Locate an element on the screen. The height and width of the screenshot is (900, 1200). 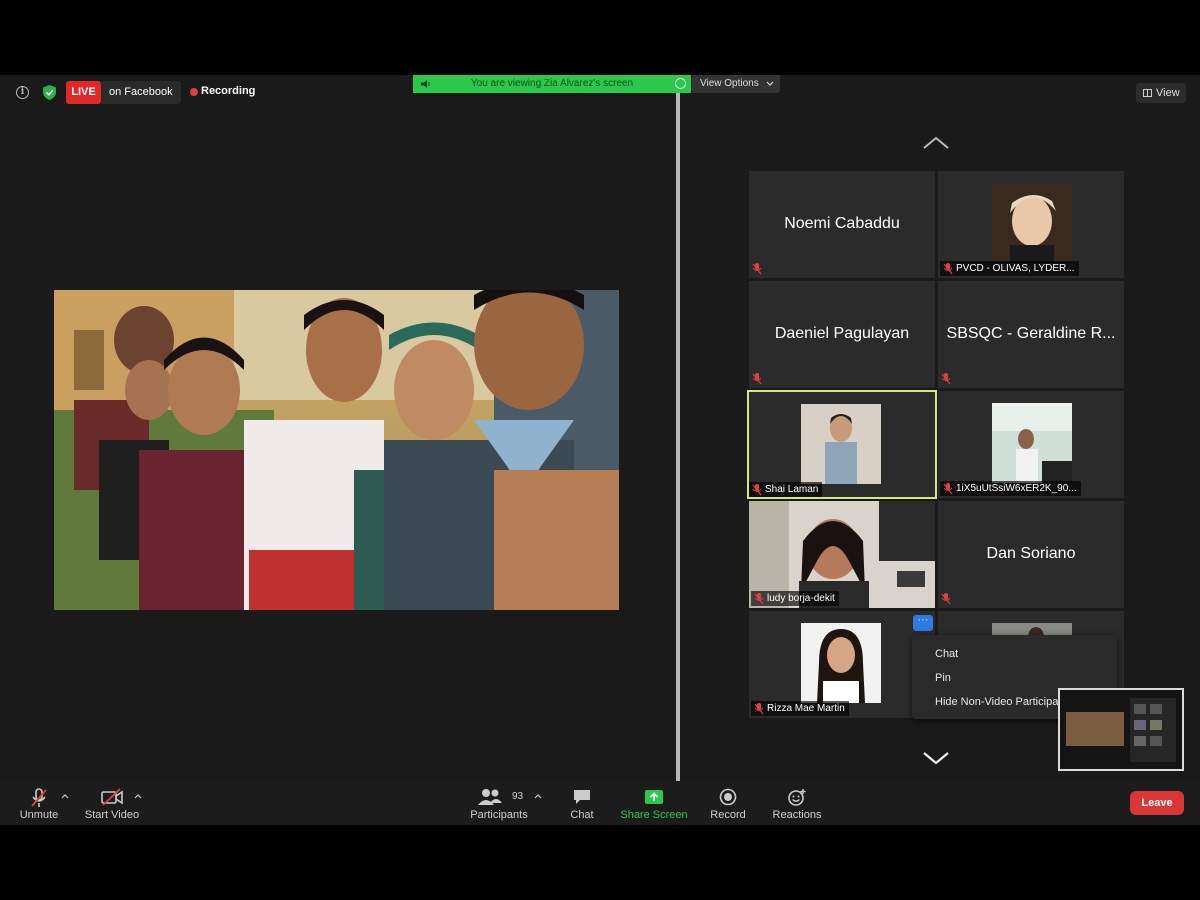
video-options-chevron-icon is located at coordinates (138, 796).